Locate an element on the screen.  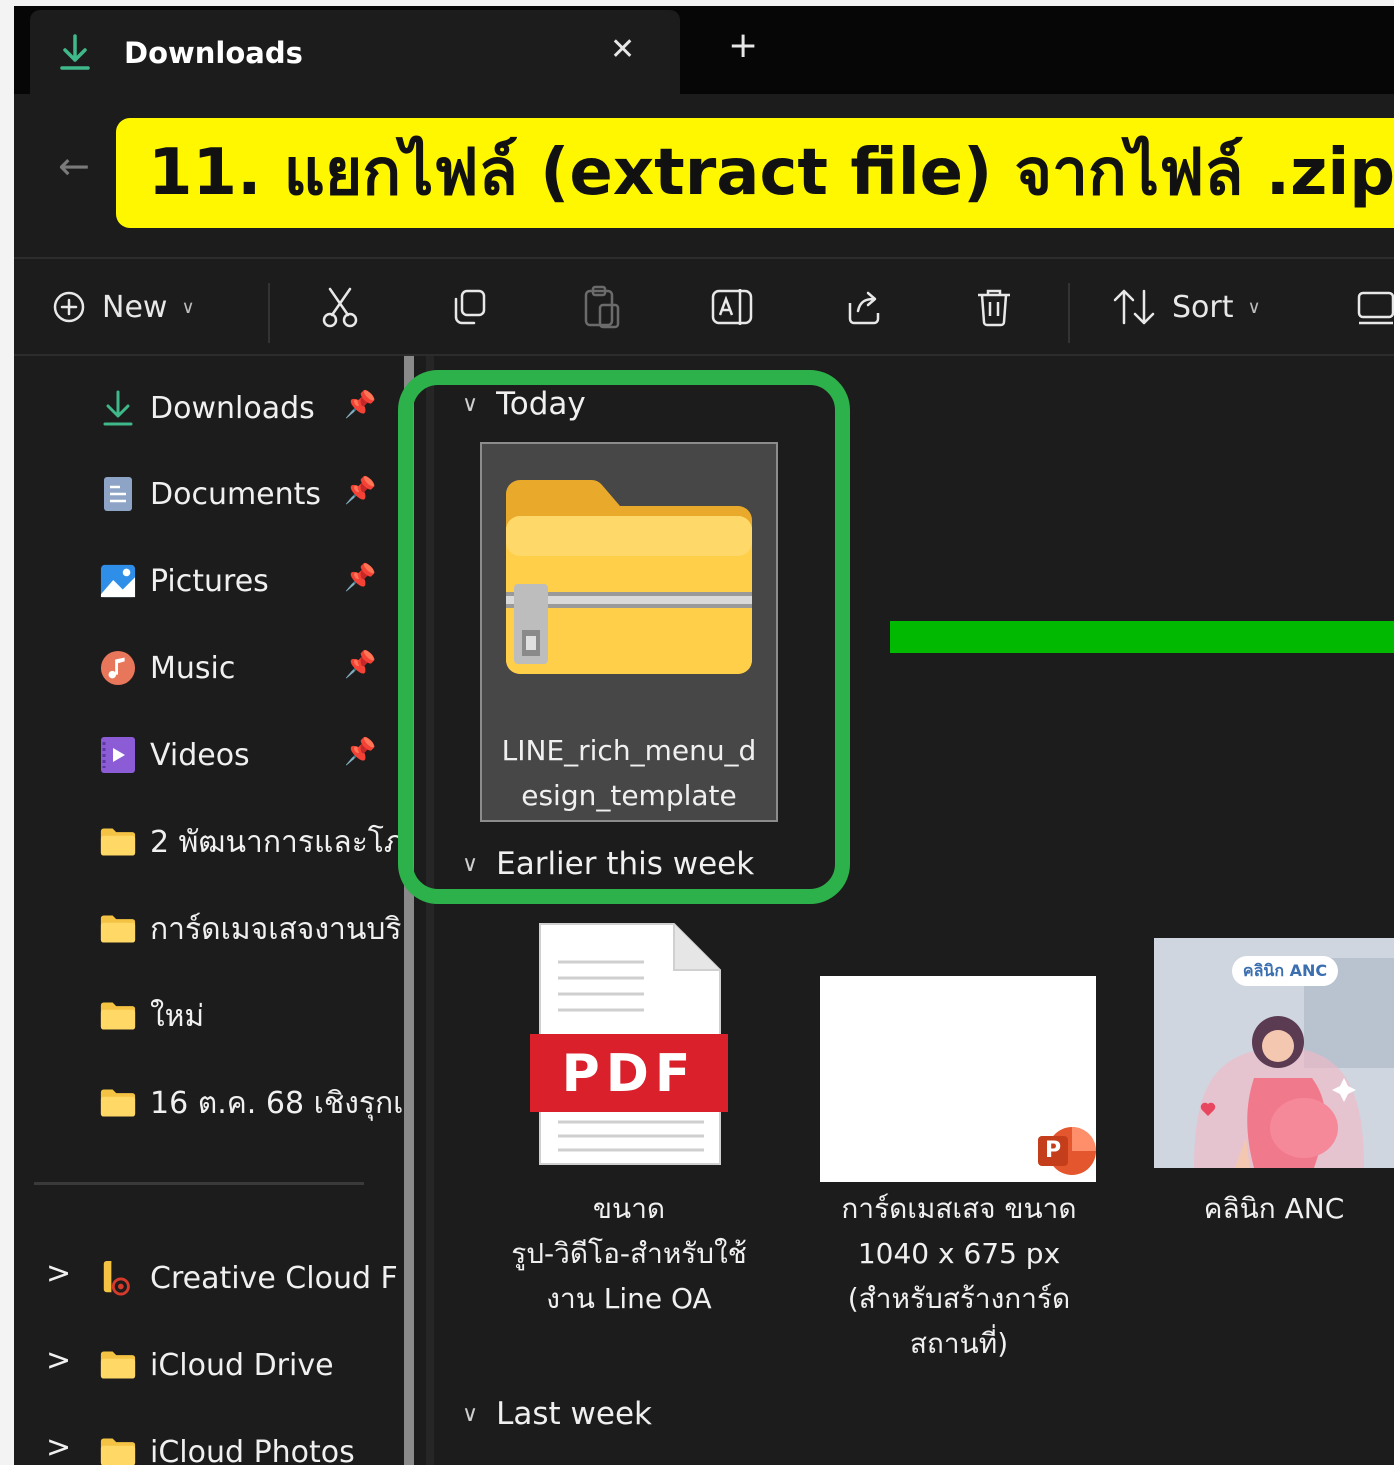
share-icon is located at coordinates (864, 307).